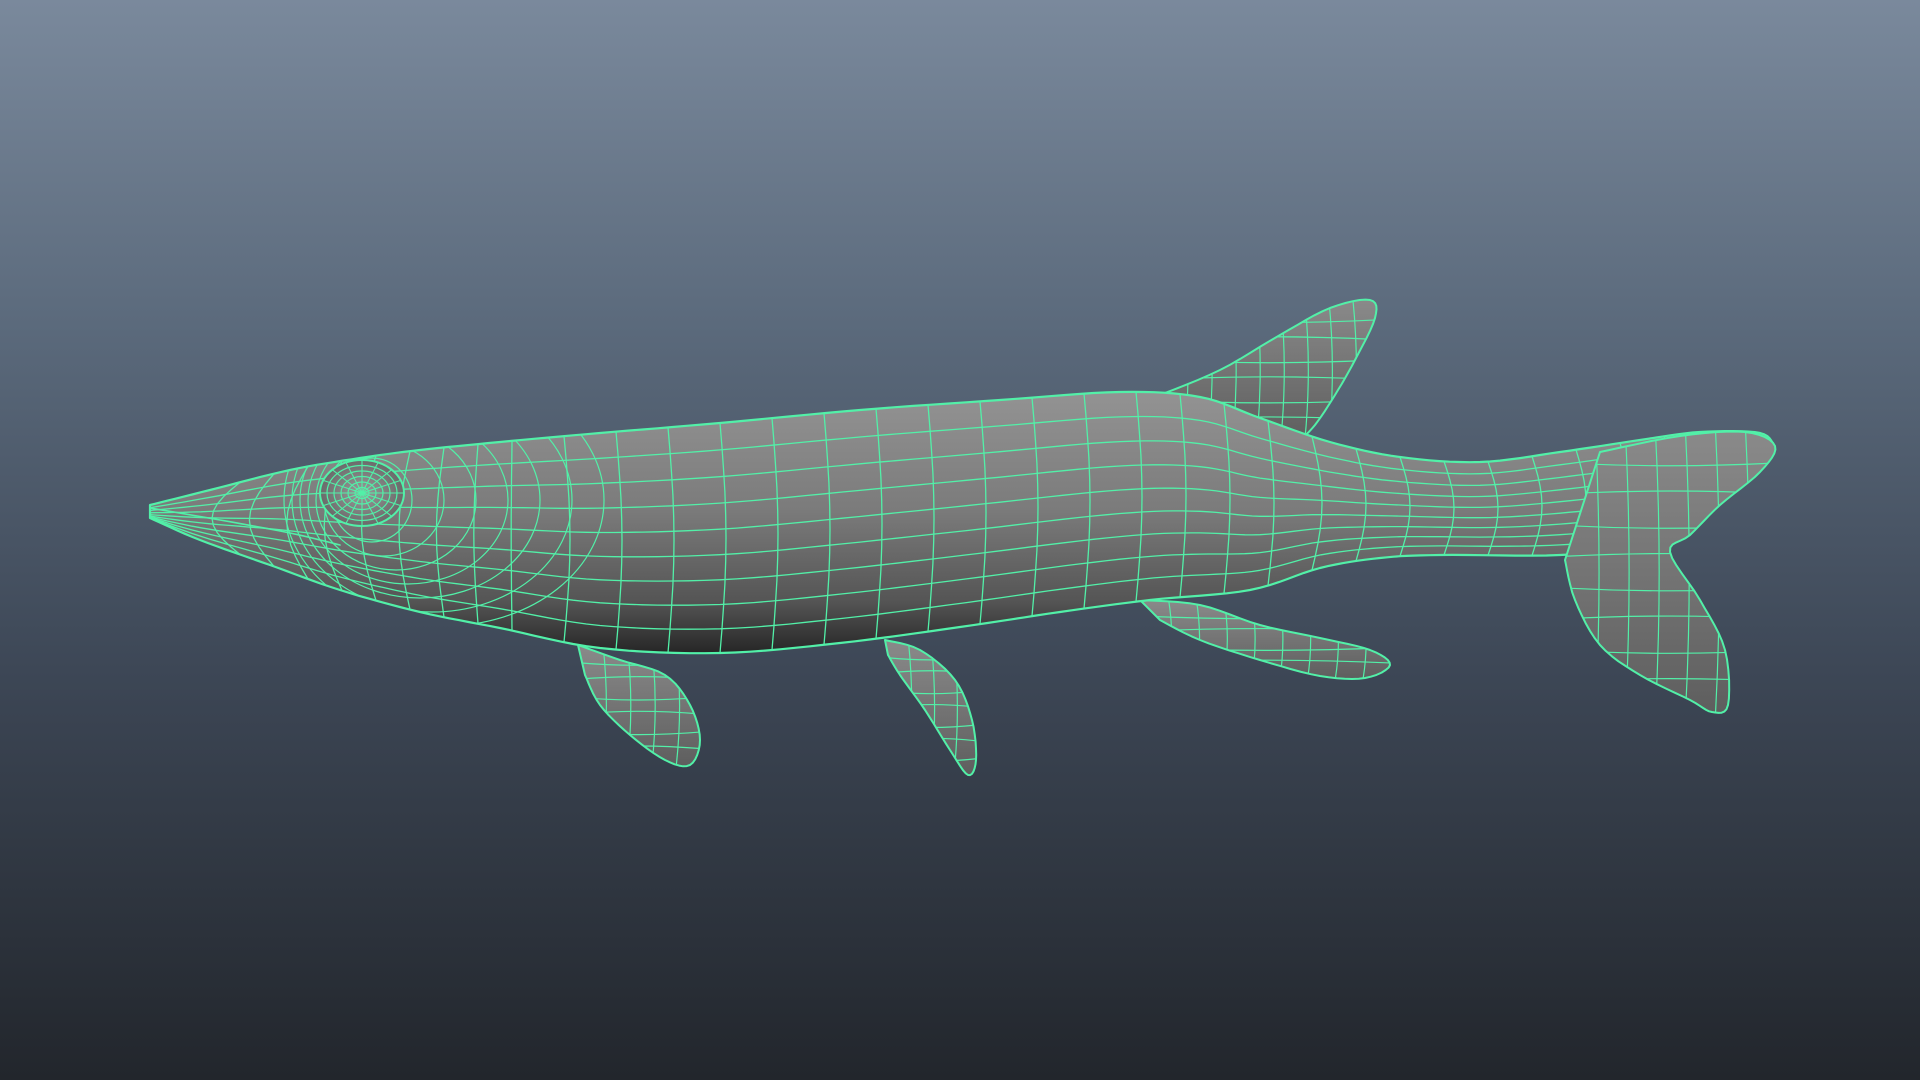 The width and height of the screenshot is (1920, 1080). I want to click on tail-fin, so click(1670, 571).